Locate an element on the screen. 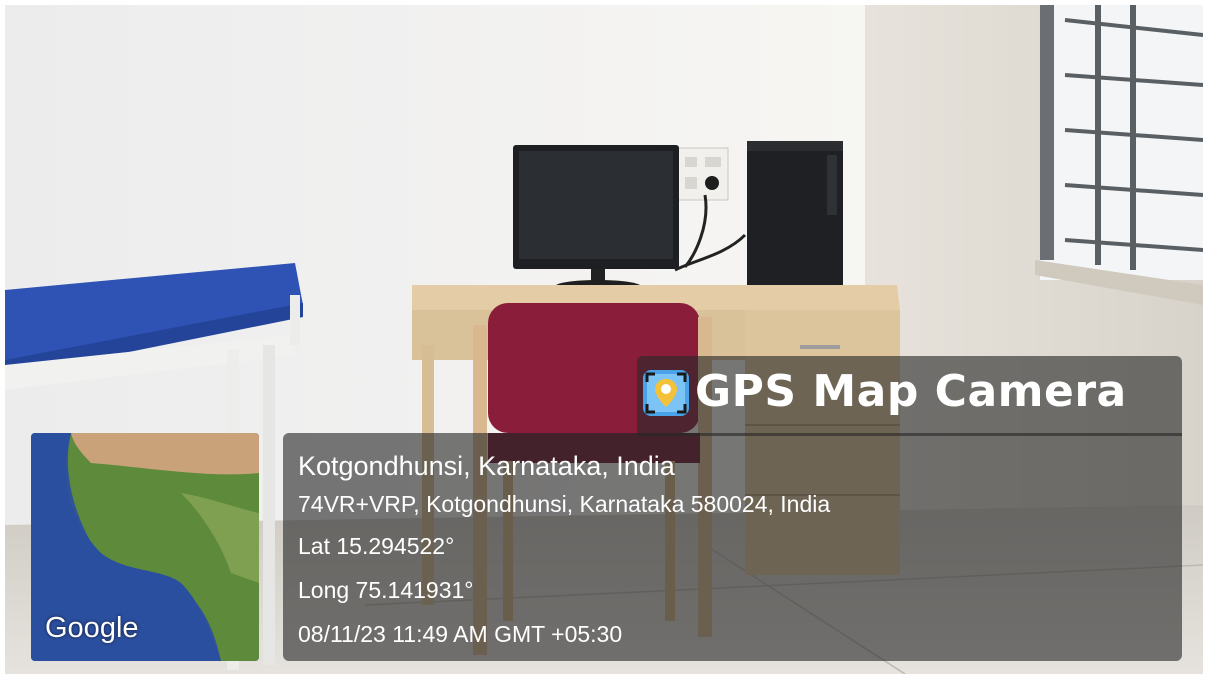 The image size is (1208, 679). google-logo: Google is located at coordinates (92, 628).